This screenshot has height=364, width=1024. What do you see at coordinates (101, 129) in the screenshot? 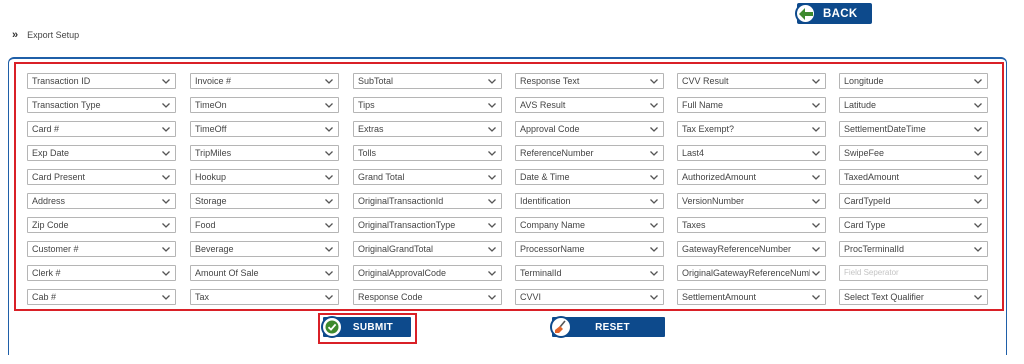
I see `field-select: Card #` at bounding box center [101, 129].